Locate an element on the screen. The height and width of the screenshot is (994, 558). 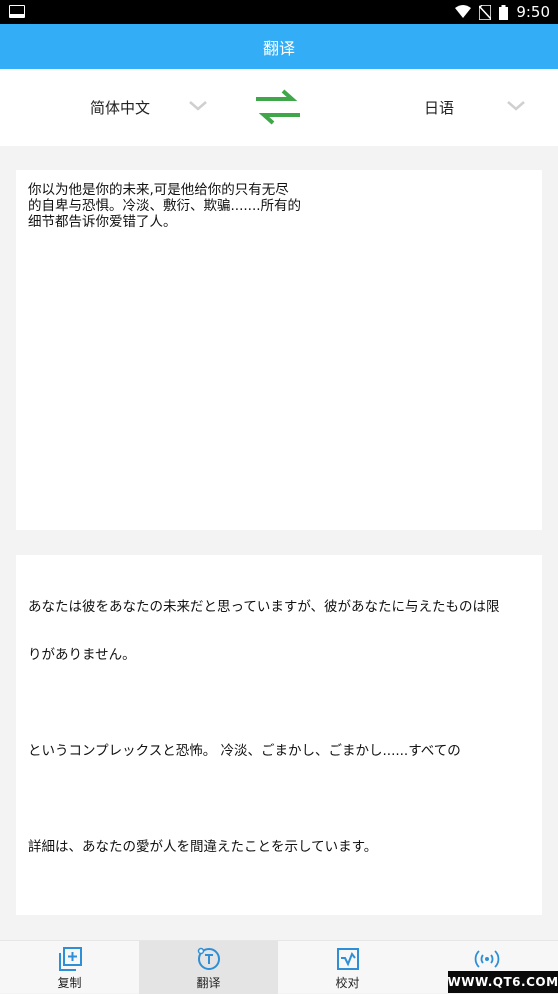
battery-icon is located at coordinates (504, 12).